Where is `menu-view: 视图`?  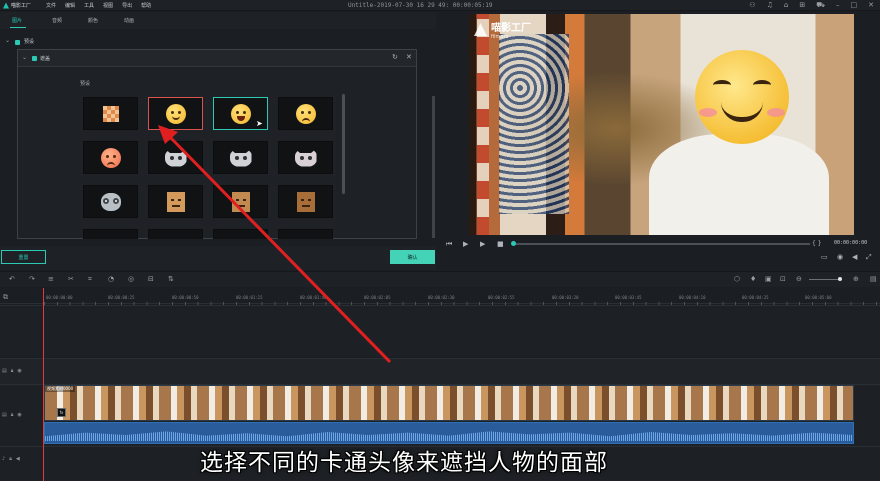
menu-view: 视图 is located at coordinates (108, 5).